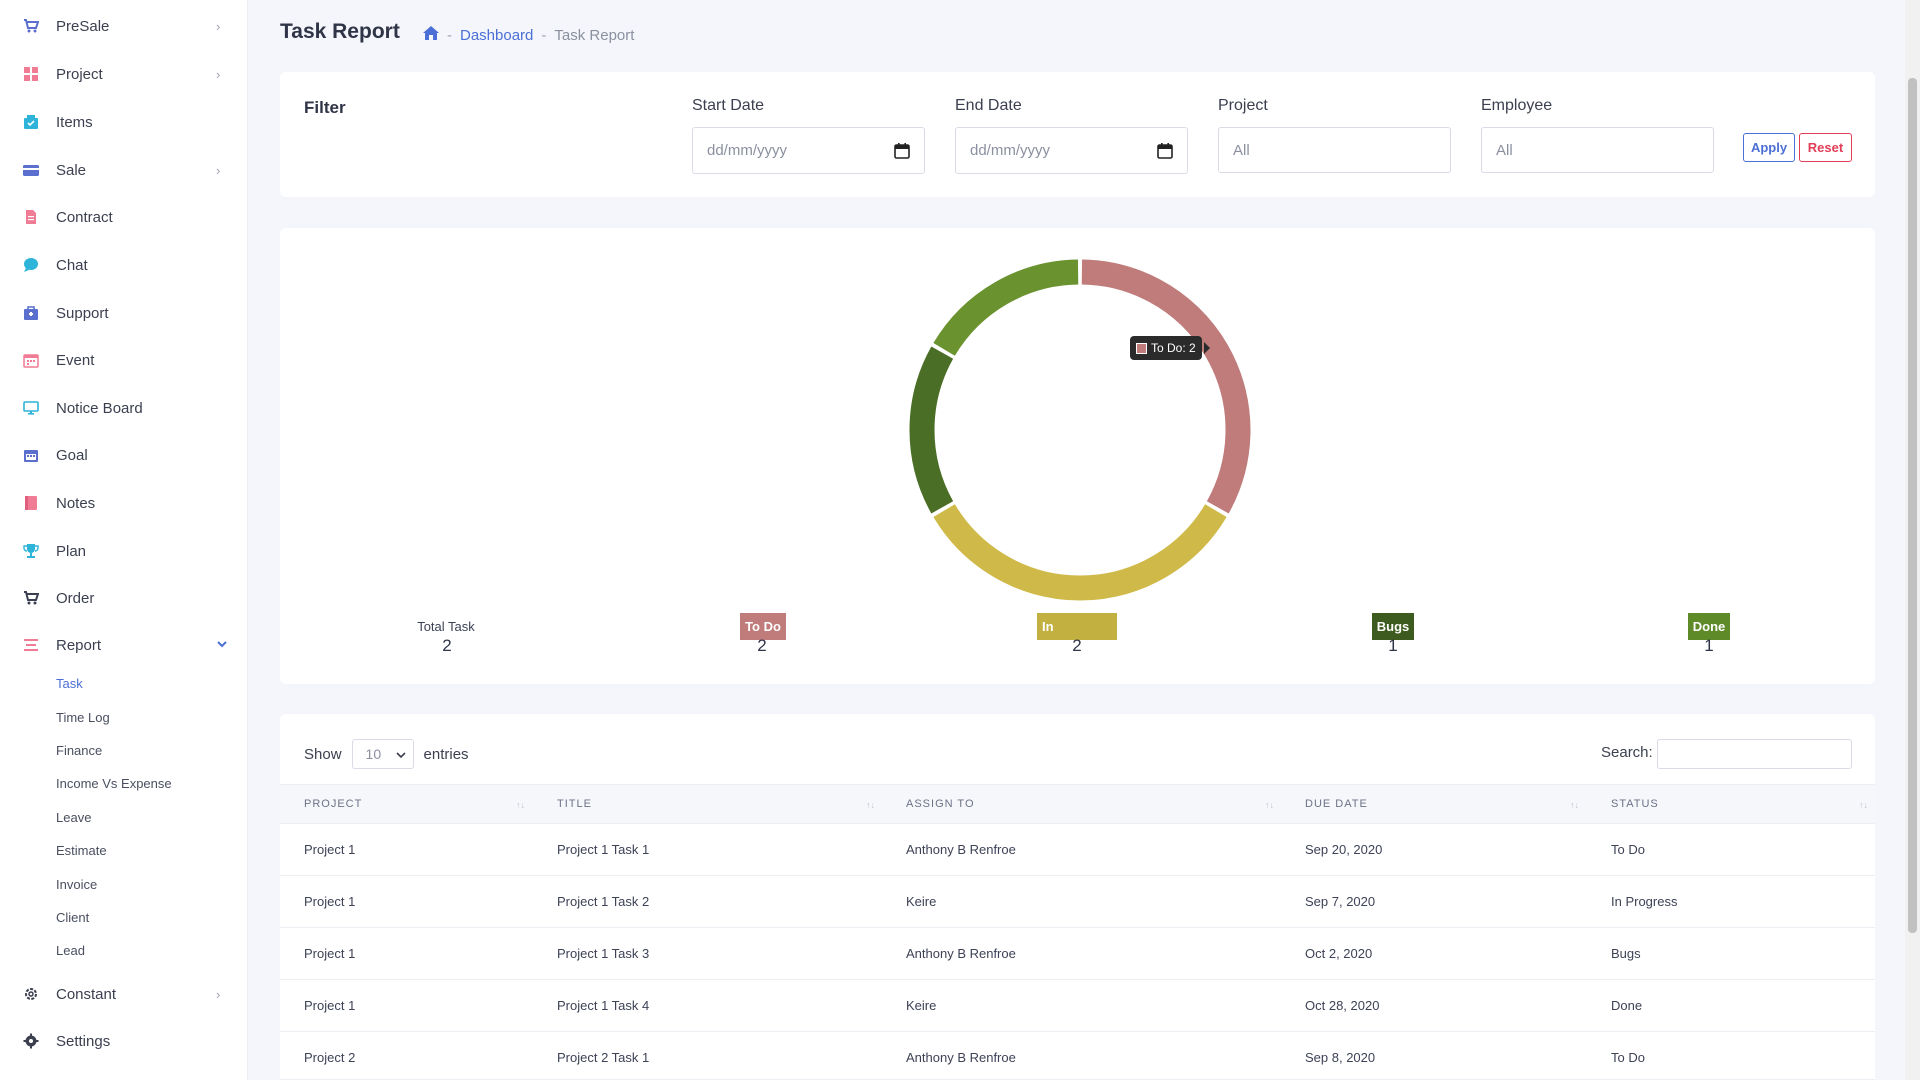  Describe the element at coordinates (114, 784) in the screenshot. I see `sidebar-subitem-income-vs-expense: Income Vs Expense` at that location.